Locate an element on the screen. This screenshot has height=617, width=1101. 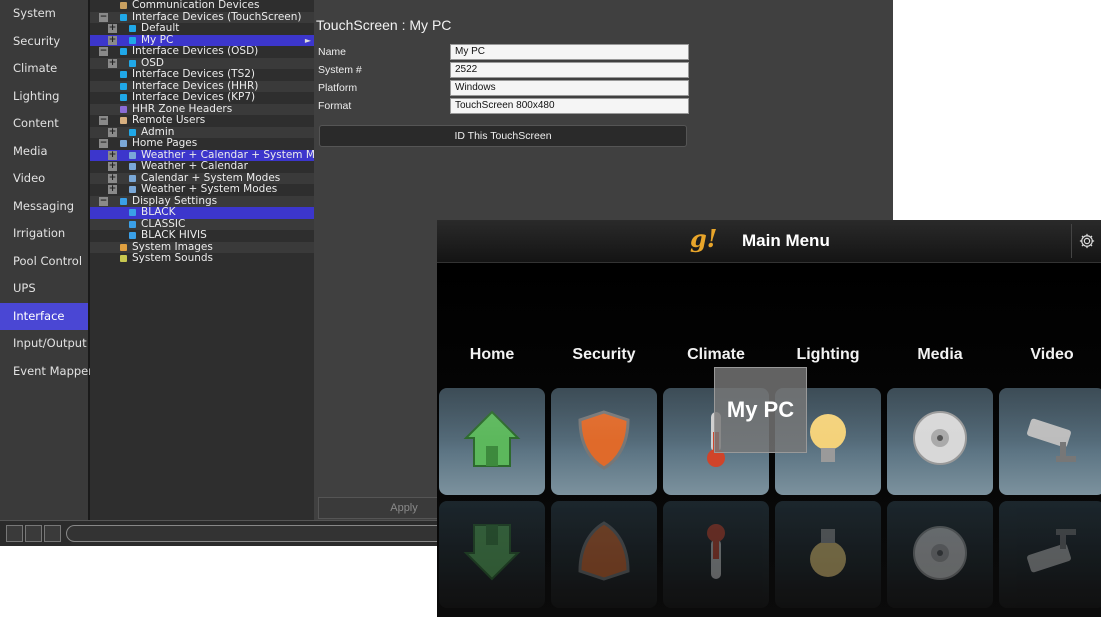
tree-item: BLACK HIVIS is located at coordinates (202, 235).